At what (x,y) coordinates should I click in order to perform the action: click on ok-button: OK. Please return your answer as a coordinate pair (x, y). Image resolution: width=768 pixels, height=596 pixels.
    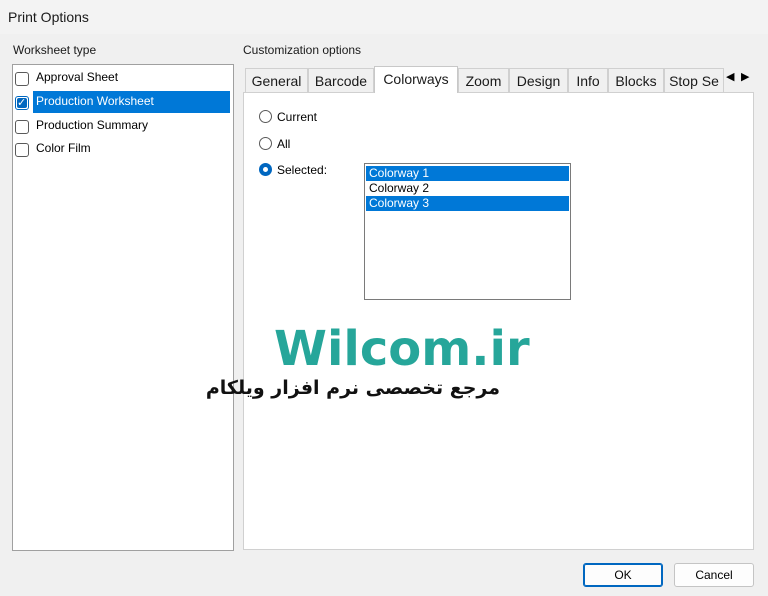
    Looking at the image, I should click on (623, 575).